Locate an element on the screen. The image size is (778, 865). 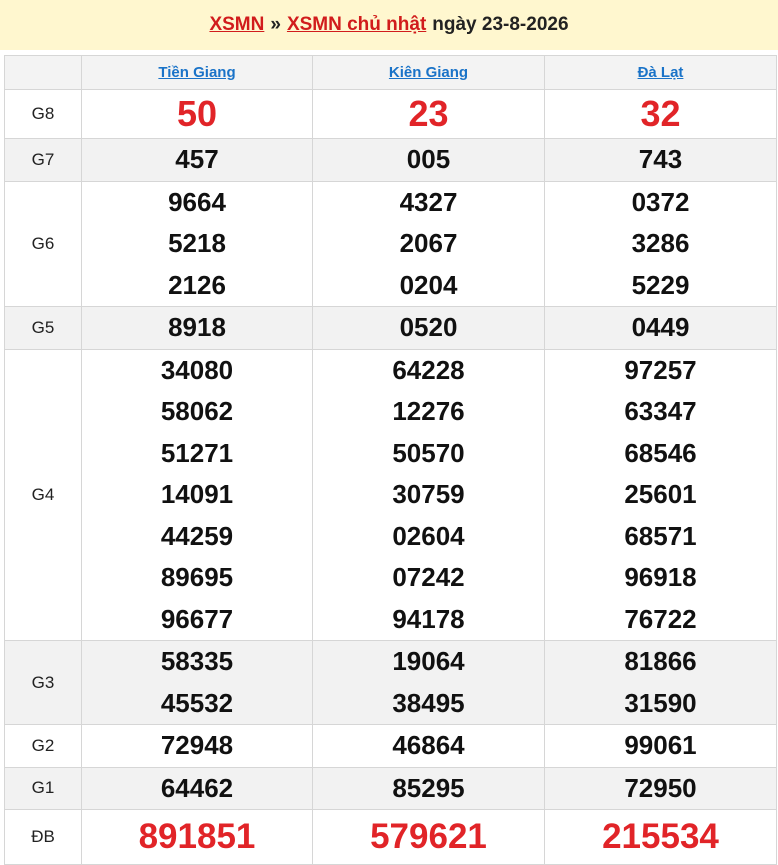
province-header-row: Tiền Giang Kiên Giang Đà Lạt is located at coordinates (390, 72).